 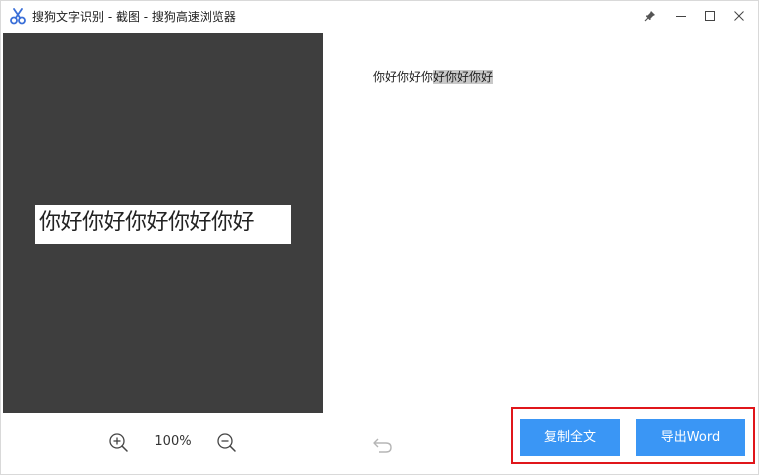 I want to click on close-icon, so click(x=739, y=16).